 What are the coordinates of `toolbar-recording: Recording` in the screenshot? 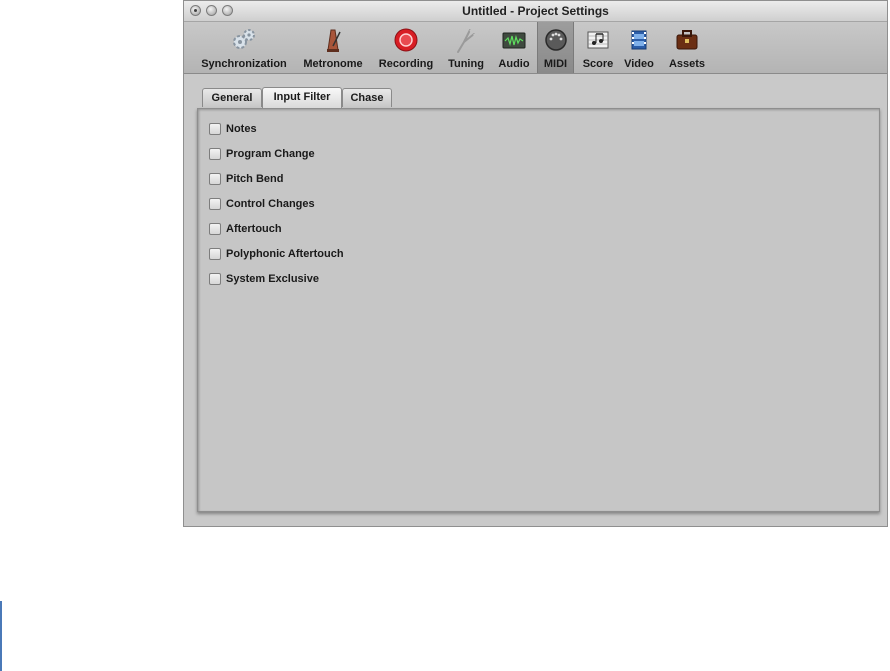 It's located at (406, 47).